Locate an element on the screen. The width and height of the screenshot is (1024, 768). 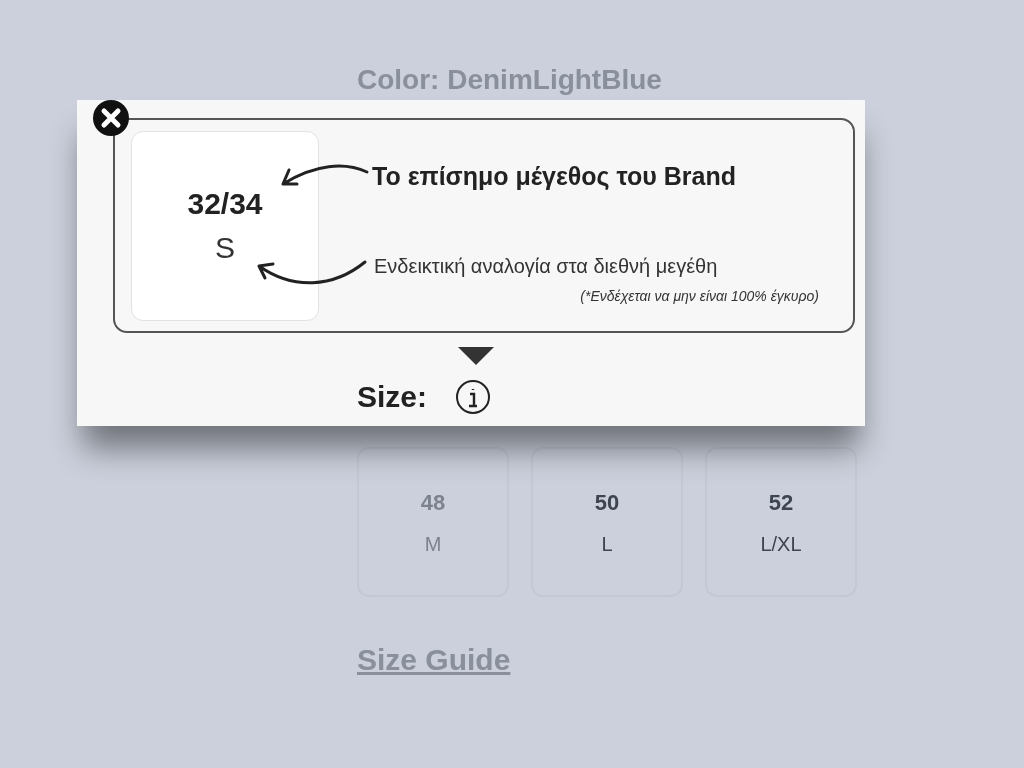
brand-size-text: 32/34 is located at coordinates (225, 204).